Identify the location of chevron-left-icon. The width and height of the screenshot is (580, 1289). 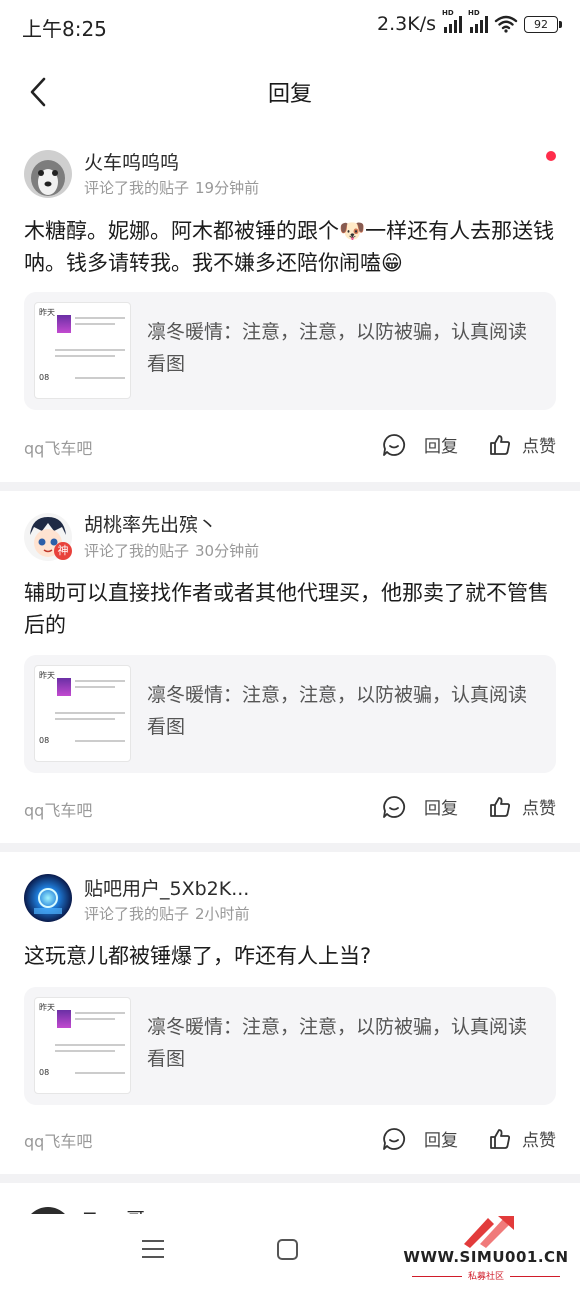
(38, 92).